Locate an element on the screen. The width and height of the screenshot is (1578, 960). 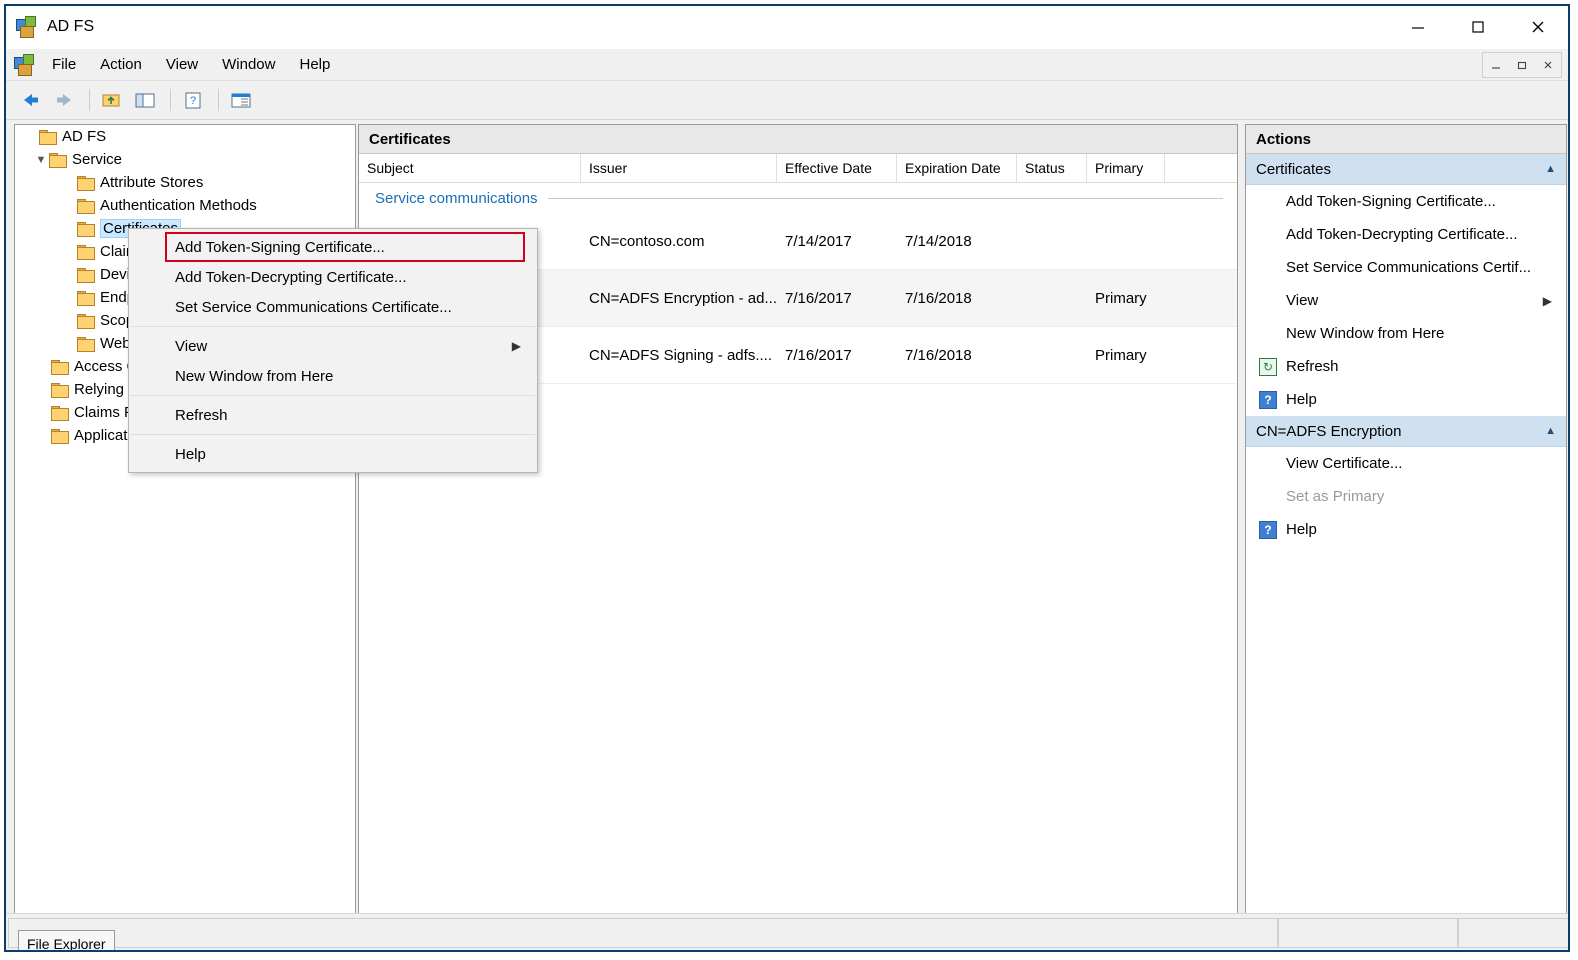
maximize-icon is located at coordinates (1478, 27).